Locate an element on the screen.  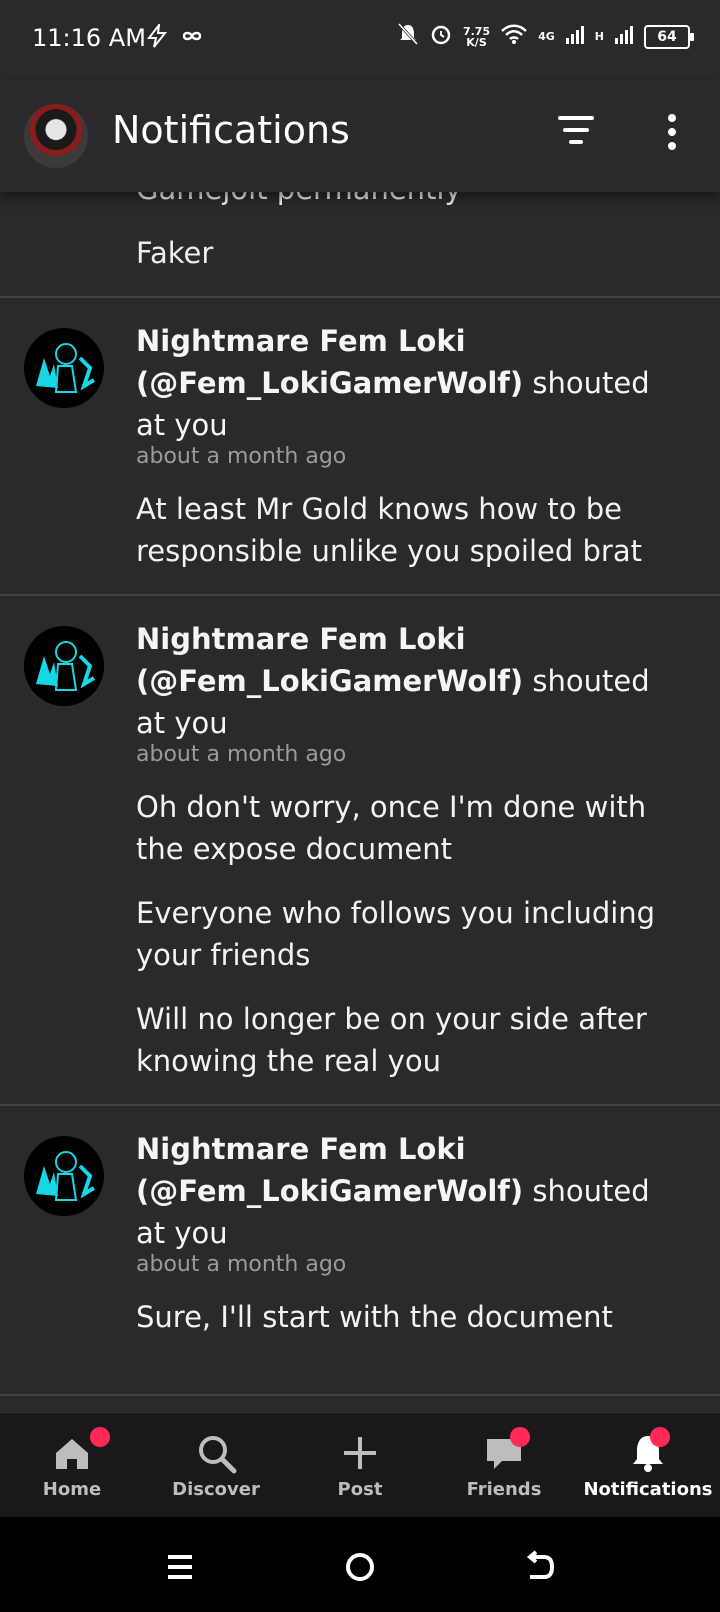
friends-badge is located at coordinates (520, 1437).